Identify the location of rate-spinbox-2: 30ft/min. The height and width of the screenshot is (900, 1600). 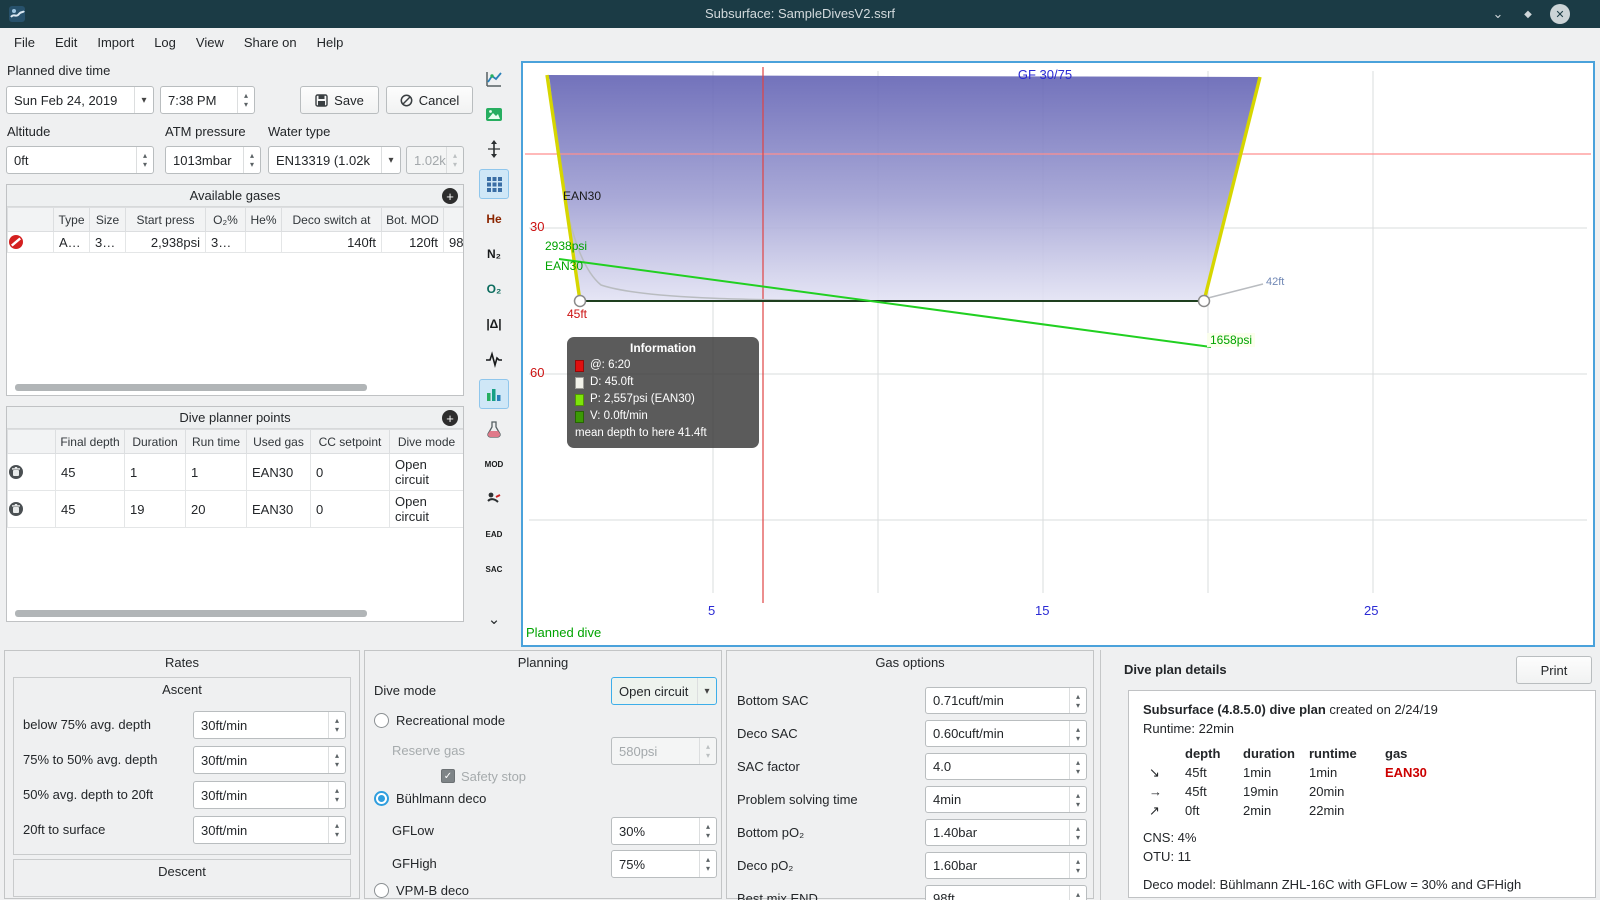
(269, 760).